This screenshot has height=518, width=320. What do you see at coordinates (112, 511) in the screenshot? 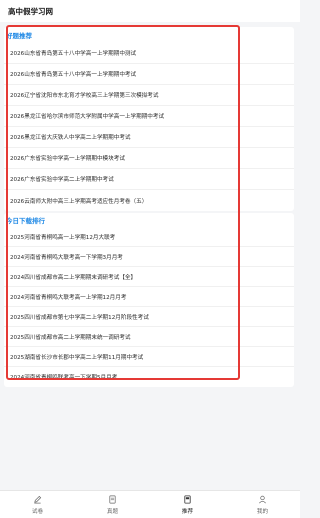
I see `tab-label: 真题` at bounding box center [112, 511].